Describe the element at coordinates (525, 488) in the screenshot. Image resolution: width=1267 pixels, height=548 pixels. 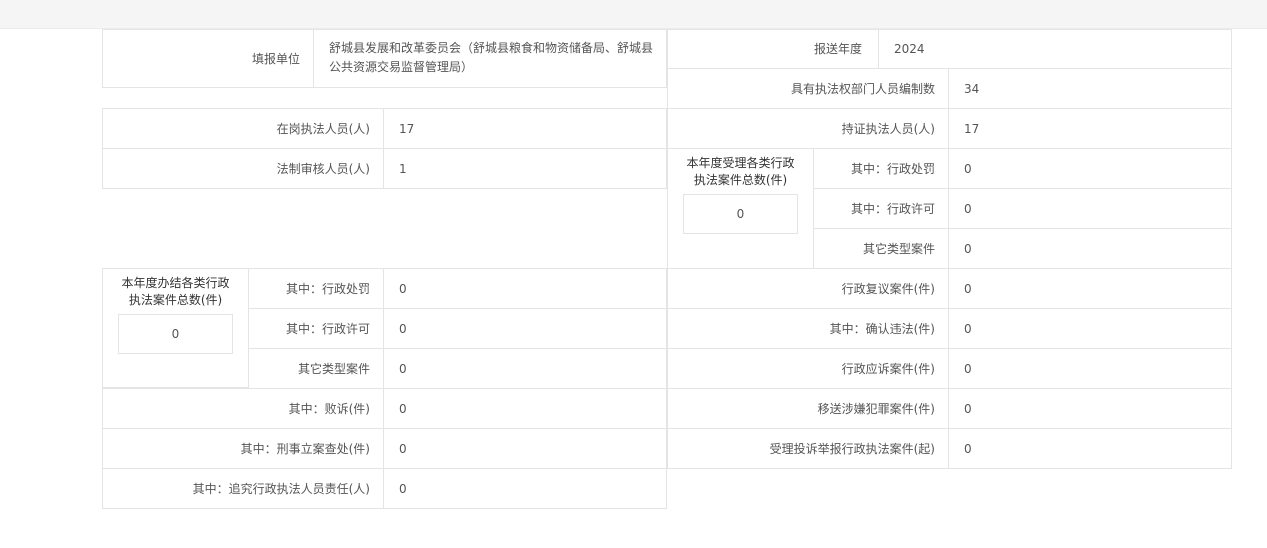
I see `accountability-value: 0` at that location.